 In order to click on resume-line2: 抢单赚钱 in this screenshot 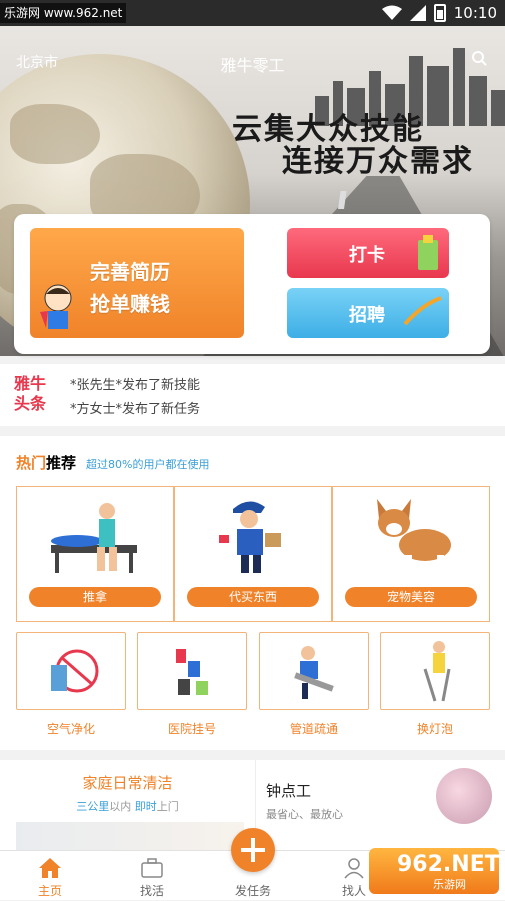, I will do `click(130, 304)`.